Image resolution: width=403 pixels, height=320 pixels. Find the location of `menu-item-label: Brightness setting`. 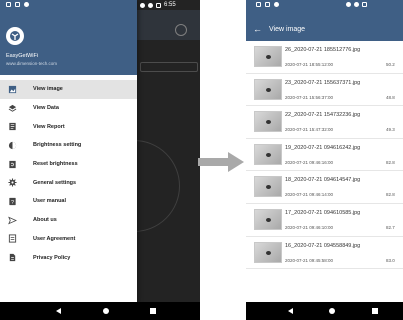

menu-item-label: Brightness setting is located at coordinates (57, 145).